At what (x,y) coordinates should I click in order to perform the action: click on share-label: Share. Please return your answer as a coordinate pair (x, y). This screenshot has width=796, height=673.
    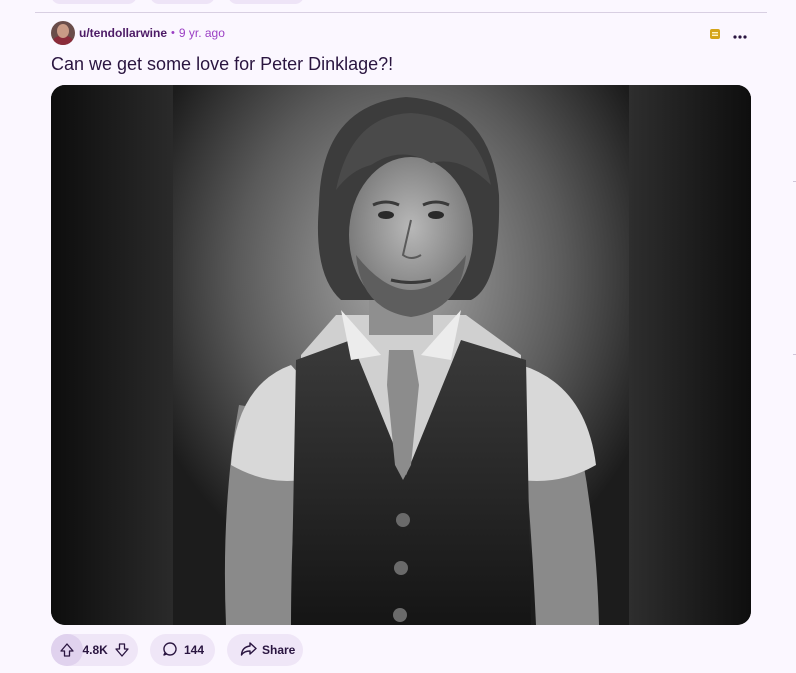
    Looking at the image, I should click on (279, 650).